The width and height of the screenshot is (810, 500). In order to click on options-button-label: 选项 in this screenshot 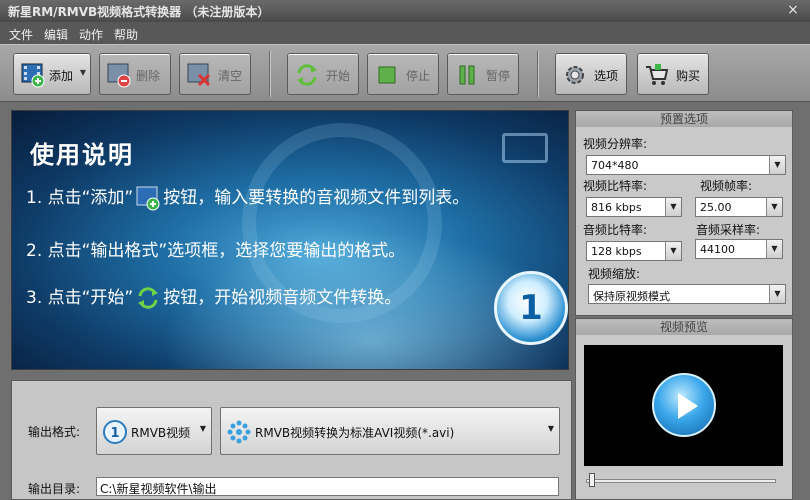, I will do `click(606, 76)`.